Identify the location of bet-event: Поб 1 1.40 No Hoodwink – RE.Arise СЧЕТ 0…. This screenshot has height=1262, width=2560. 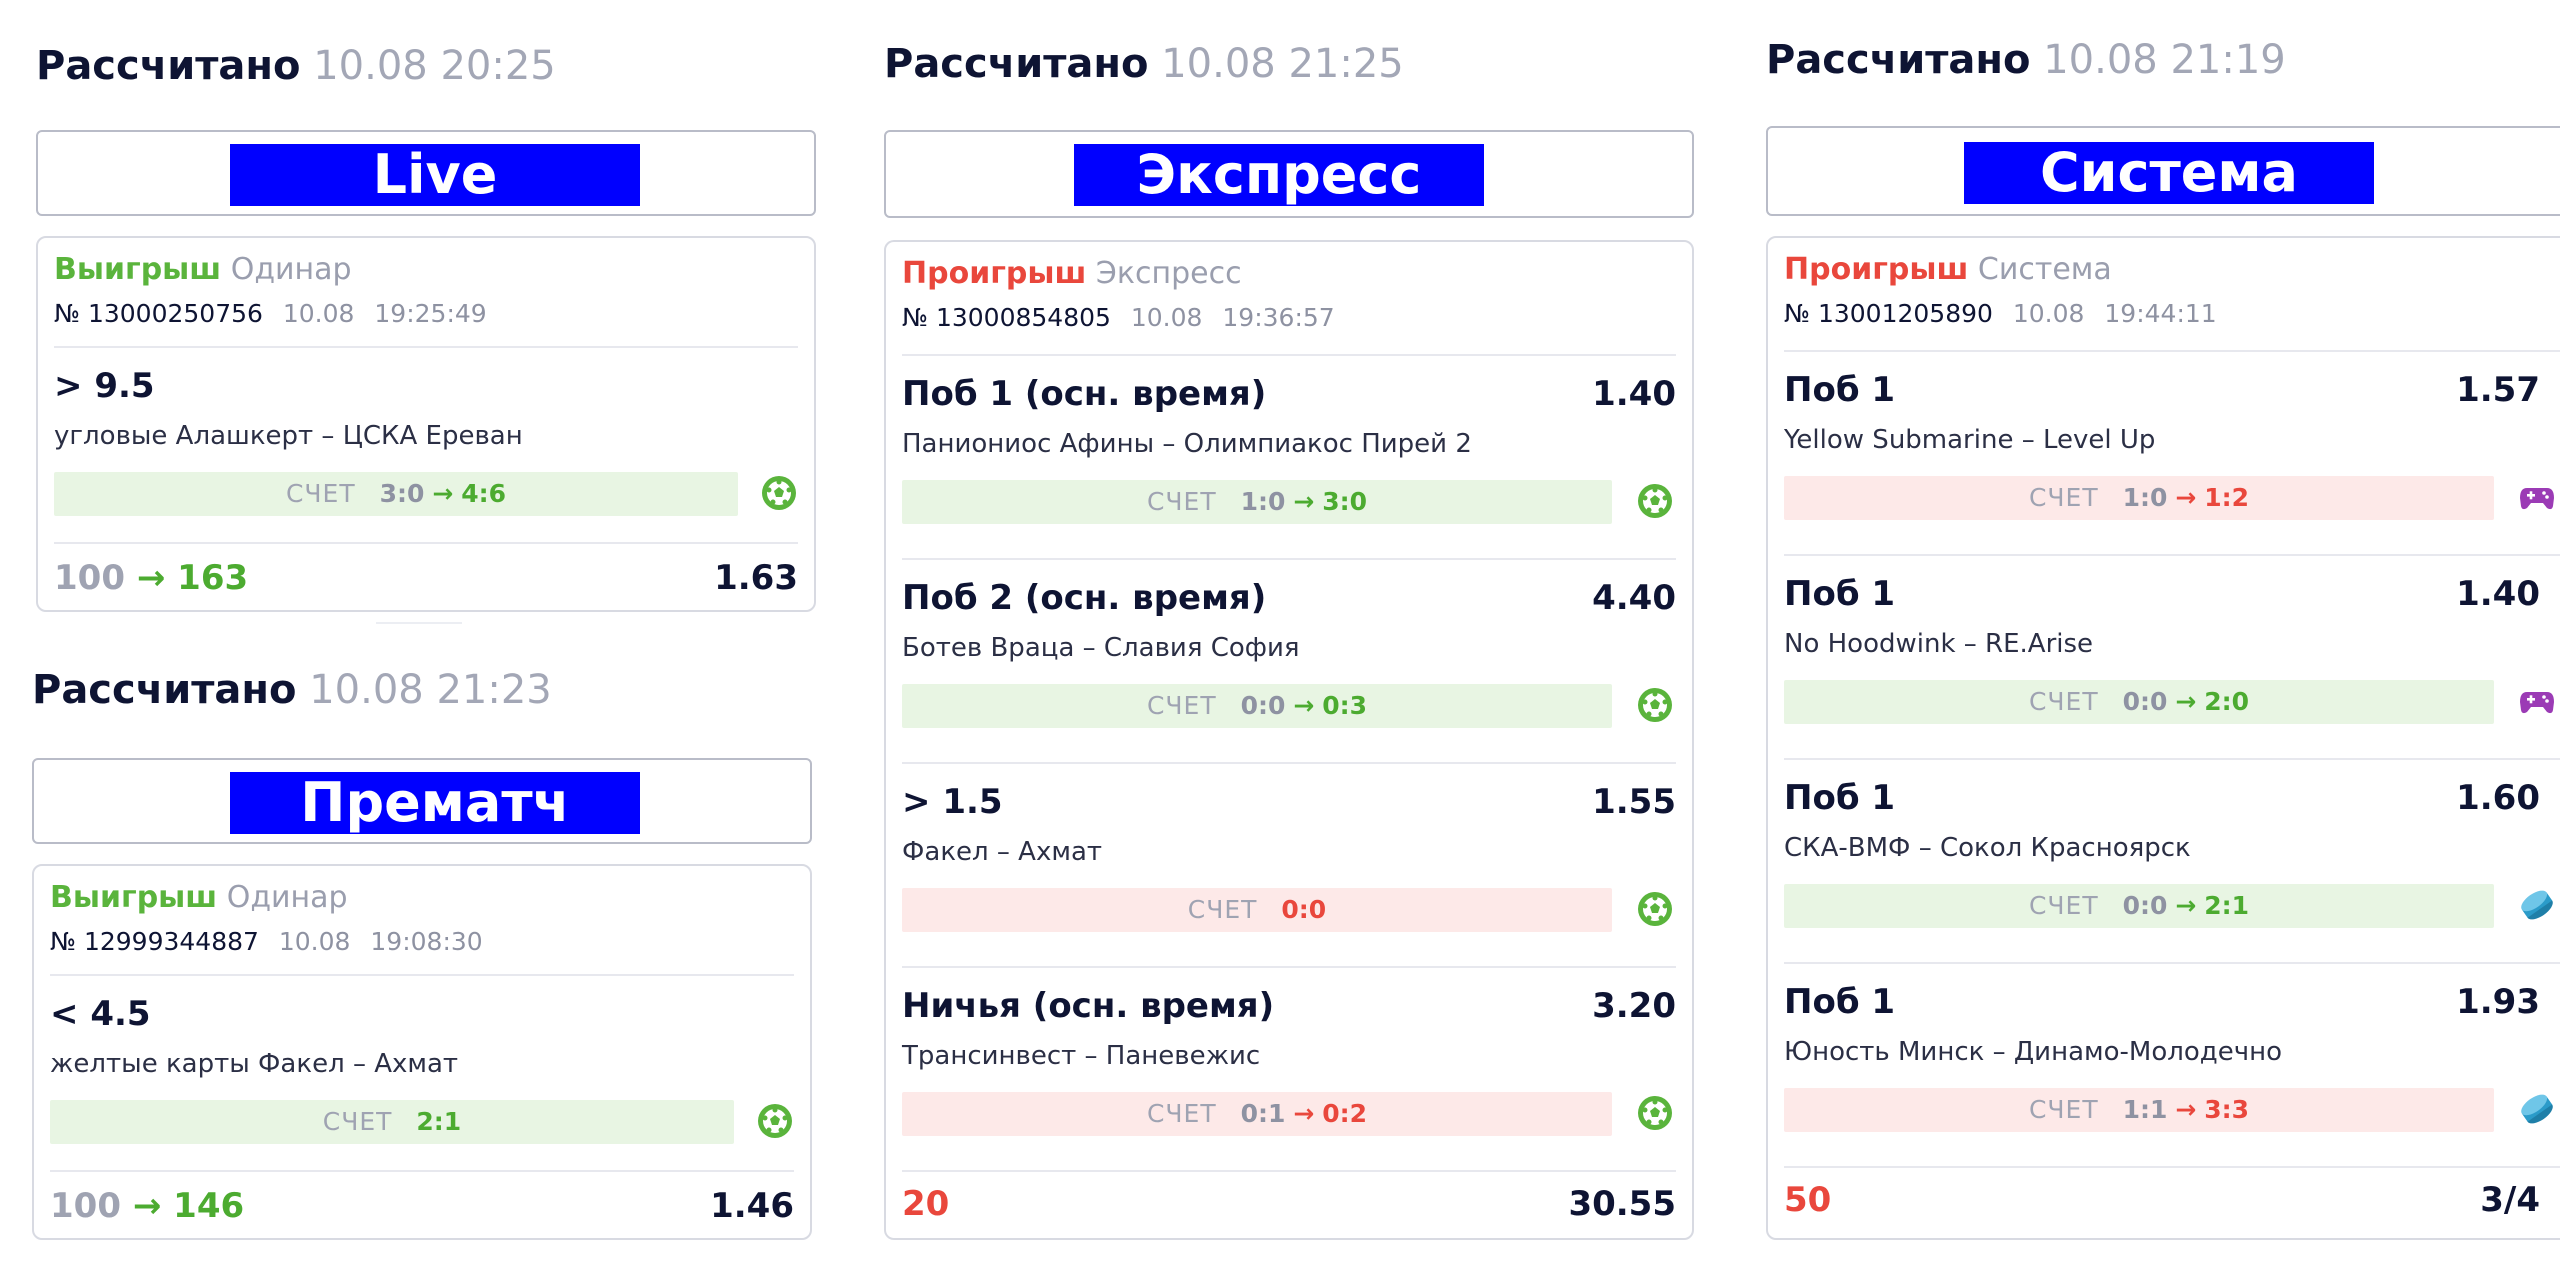
(2164, 658).